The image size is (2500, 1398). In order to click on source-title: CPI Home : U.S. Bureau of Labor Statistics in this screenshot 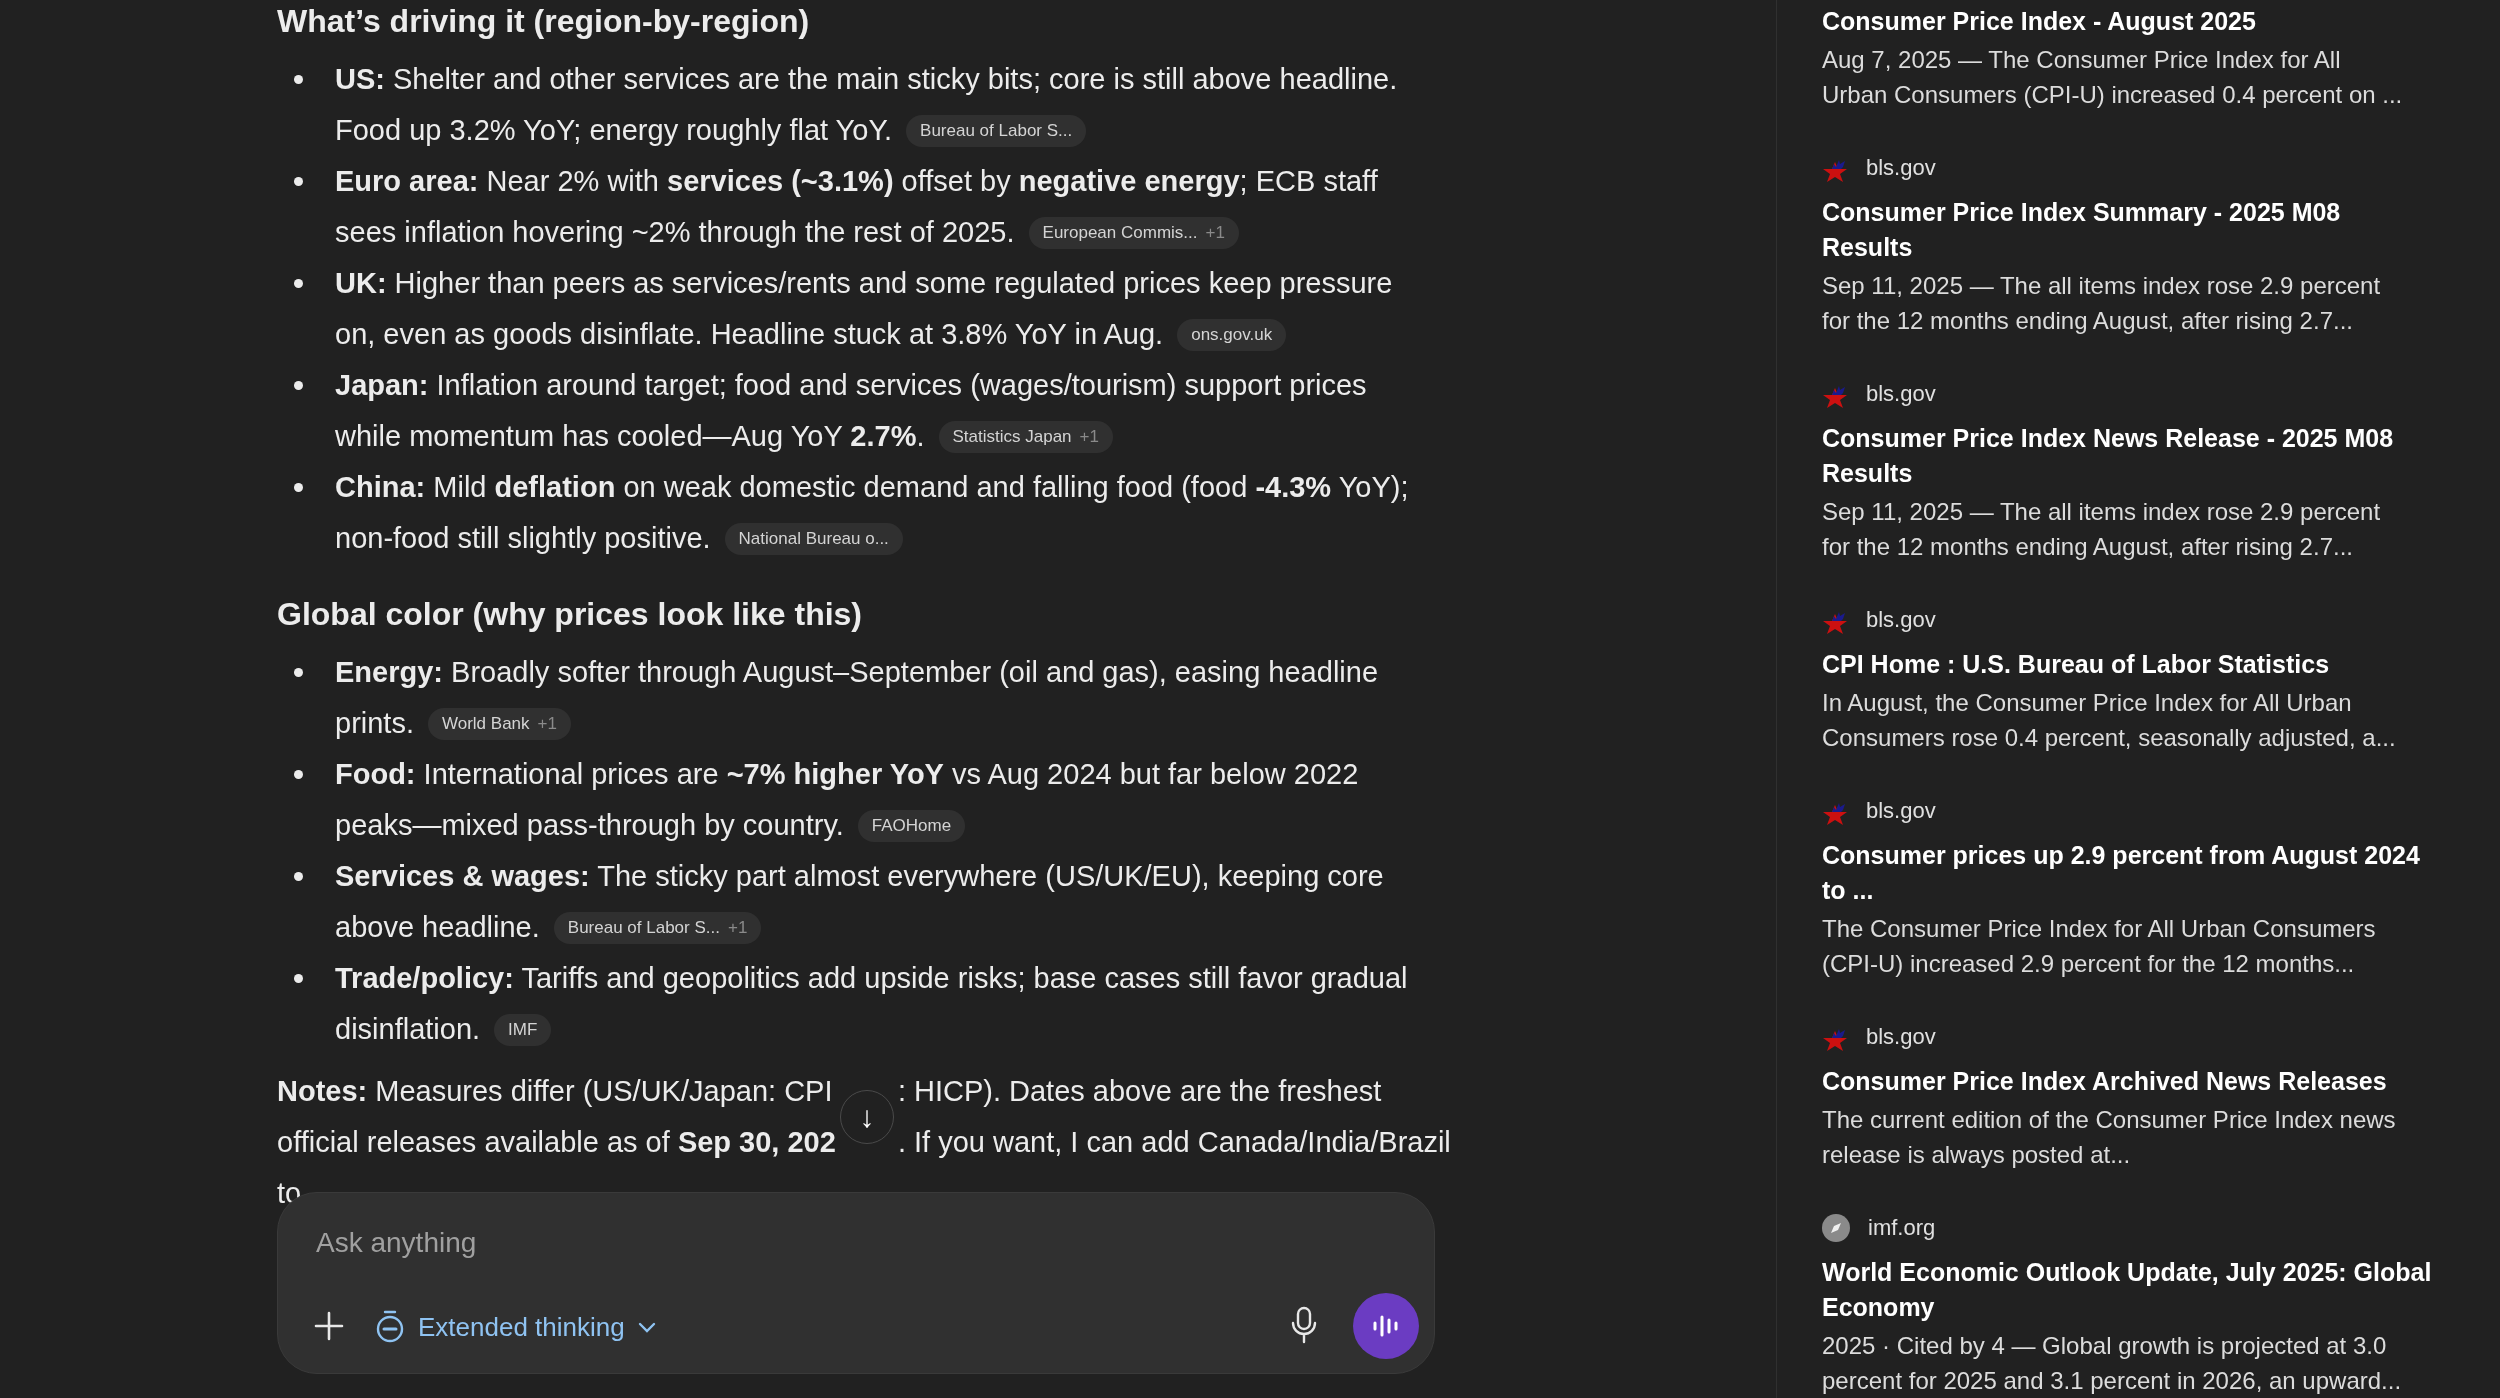, I will do `click(2076, 664)`.